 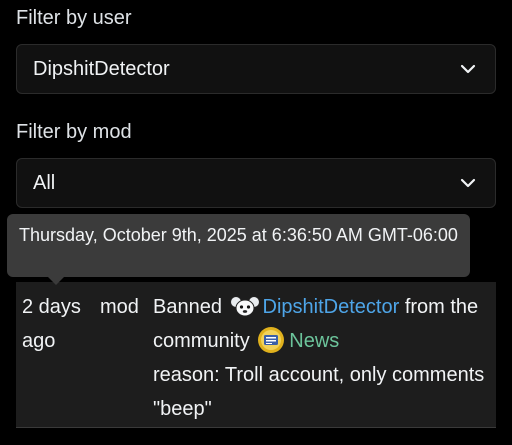 What do you see at coordinates (119, 307) in the screenshot?
I see `entry-moderator: mod` at bounding box center [119, 307].